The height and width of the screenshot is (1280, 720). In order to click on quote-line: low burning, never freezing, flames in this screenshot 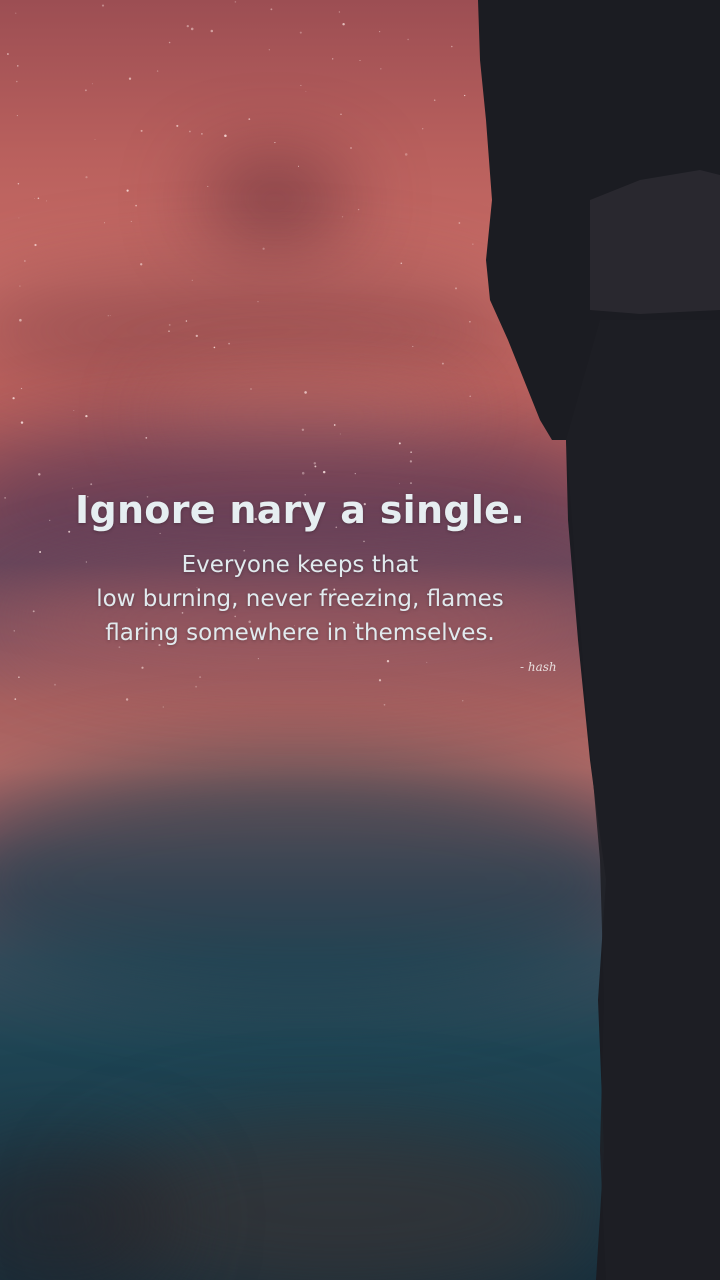, I will do `click(300, 599)`.